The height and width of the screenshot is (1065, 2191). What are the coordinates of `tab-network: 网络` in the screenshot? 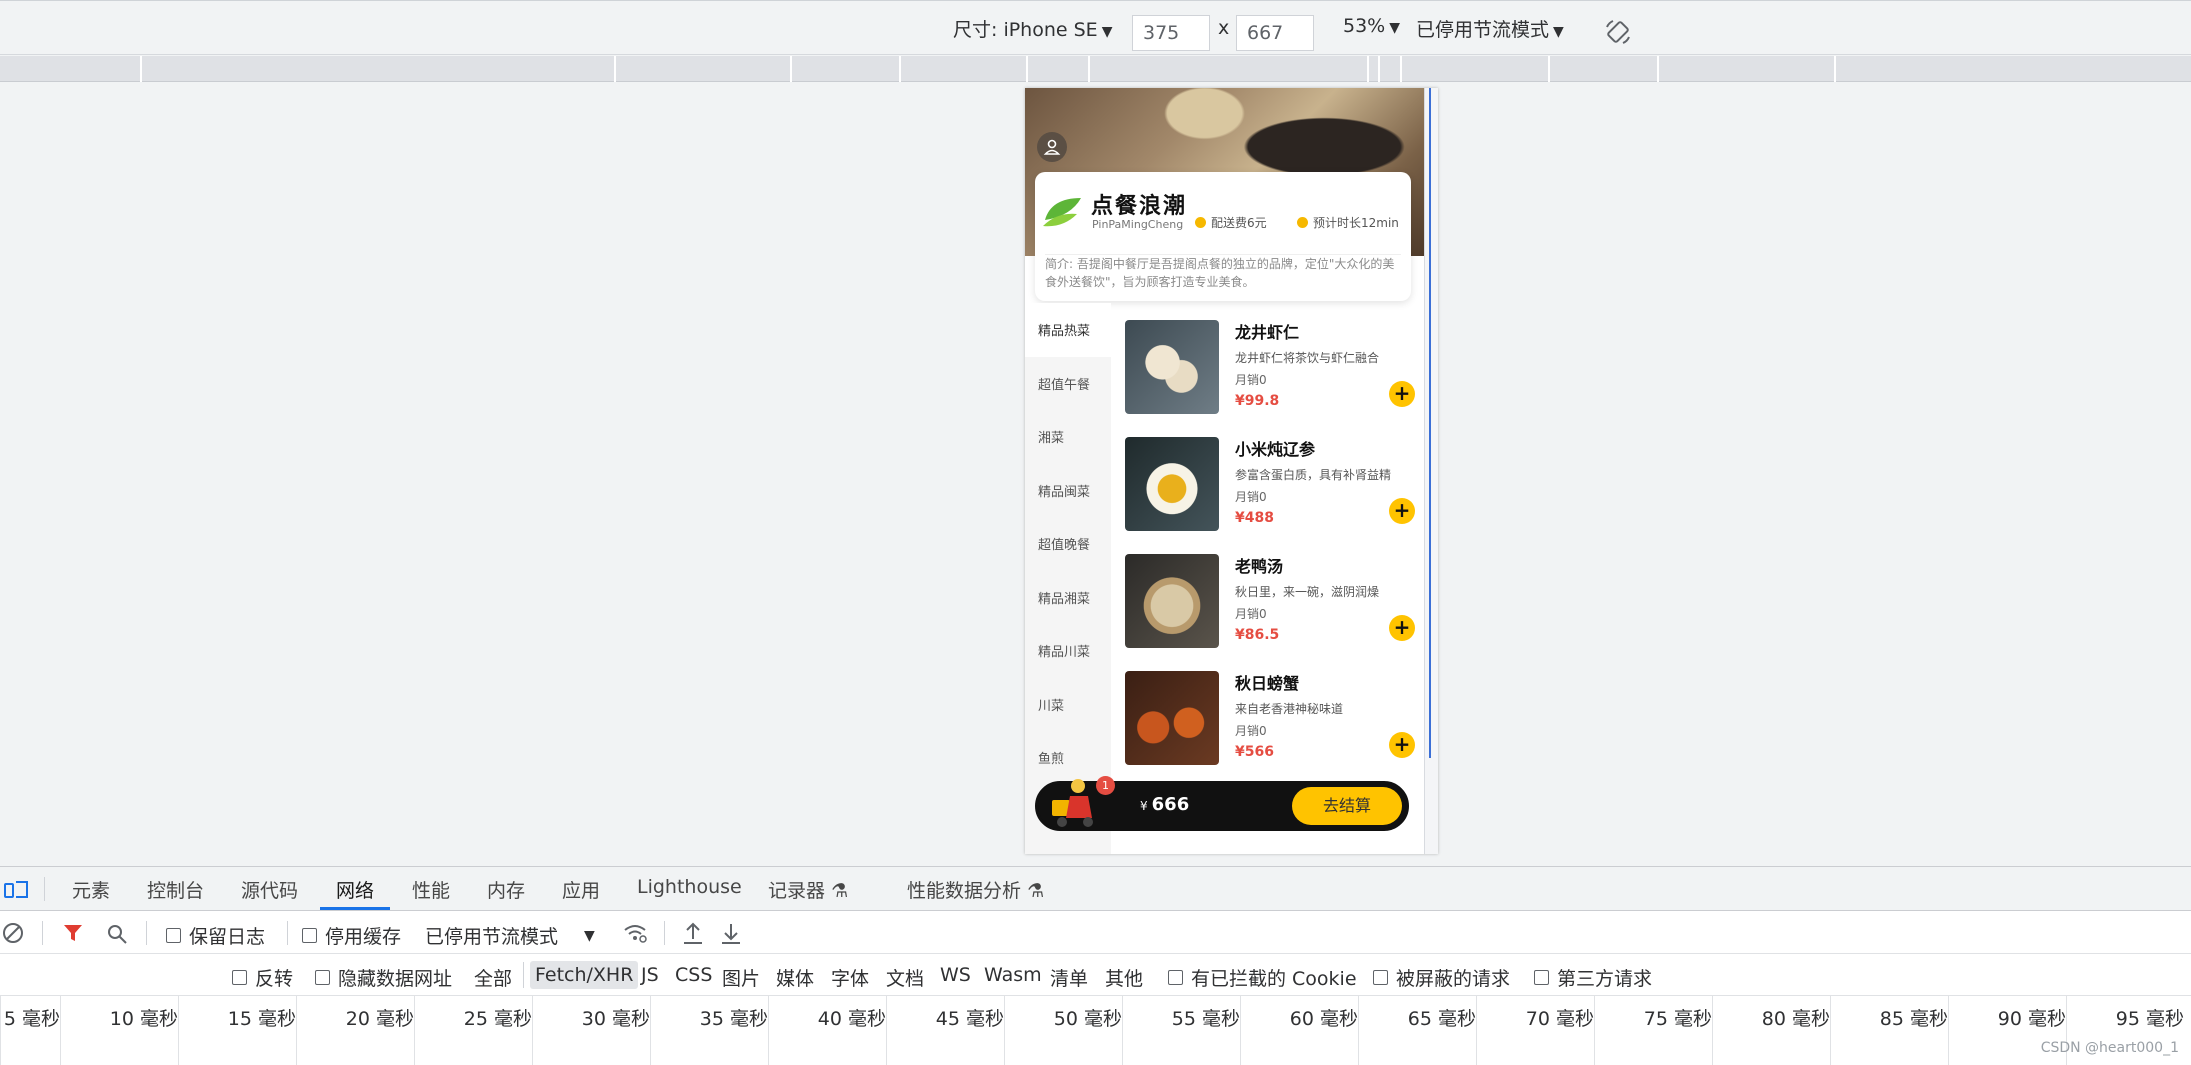 It's located at (355, 889).